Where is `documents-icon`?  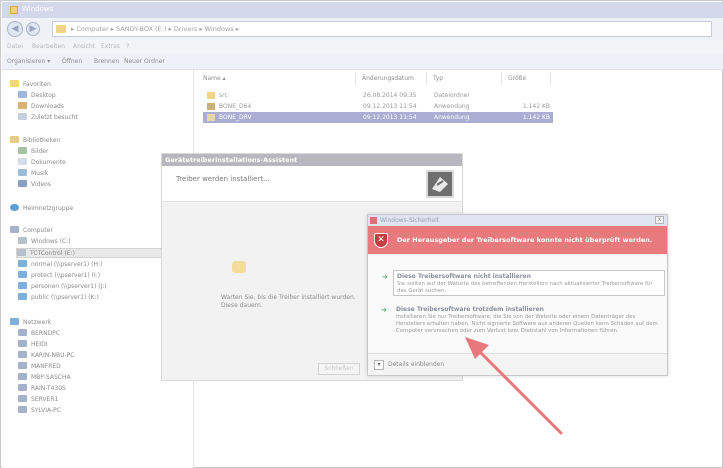 documents-icon is located at coordinates (22, 161).